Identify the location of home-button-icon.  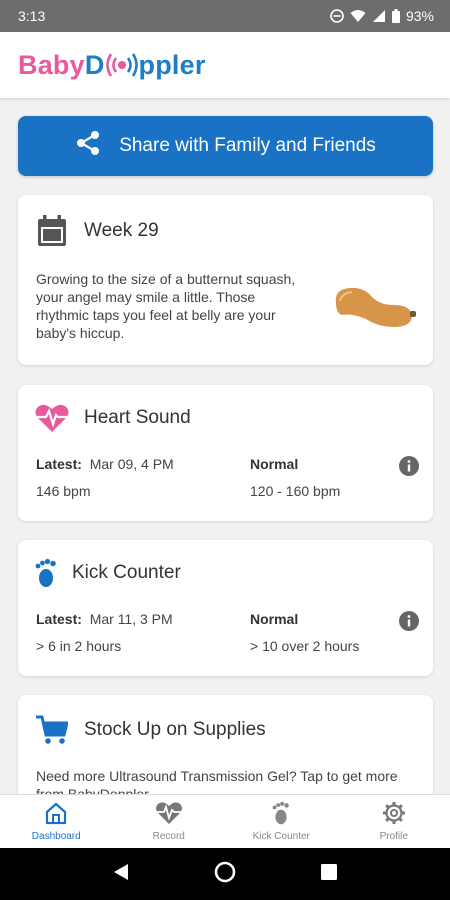
(225, 874).